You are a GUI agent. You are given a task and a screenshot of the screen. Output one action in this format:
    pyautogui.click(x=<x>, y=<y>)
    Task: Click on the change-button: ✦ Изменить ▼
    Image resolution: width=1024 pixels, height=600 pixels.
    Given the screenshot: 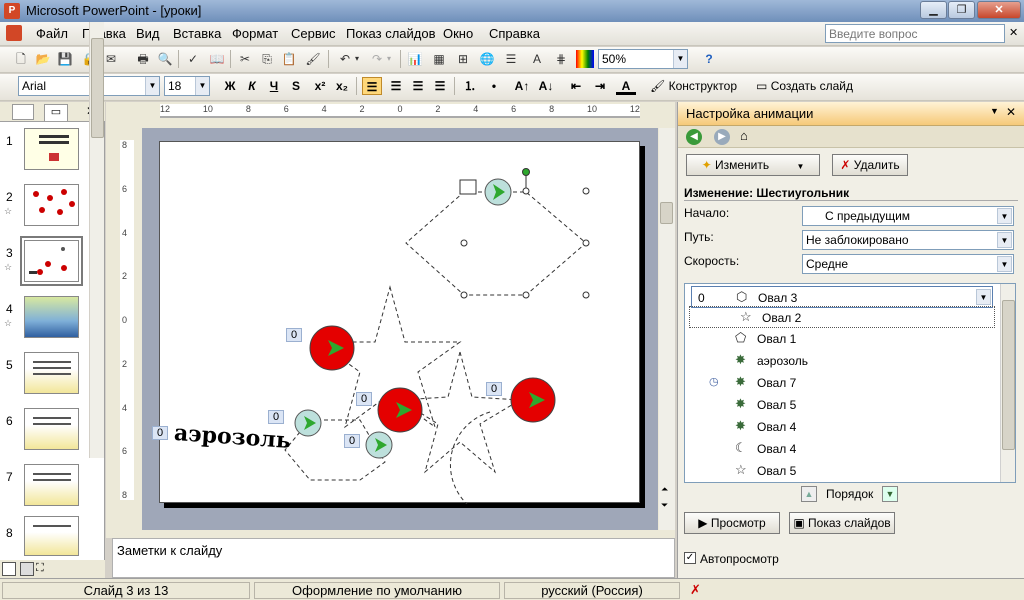 What is the action you would take?
    pyautogui.click(x=753, y=165)
    